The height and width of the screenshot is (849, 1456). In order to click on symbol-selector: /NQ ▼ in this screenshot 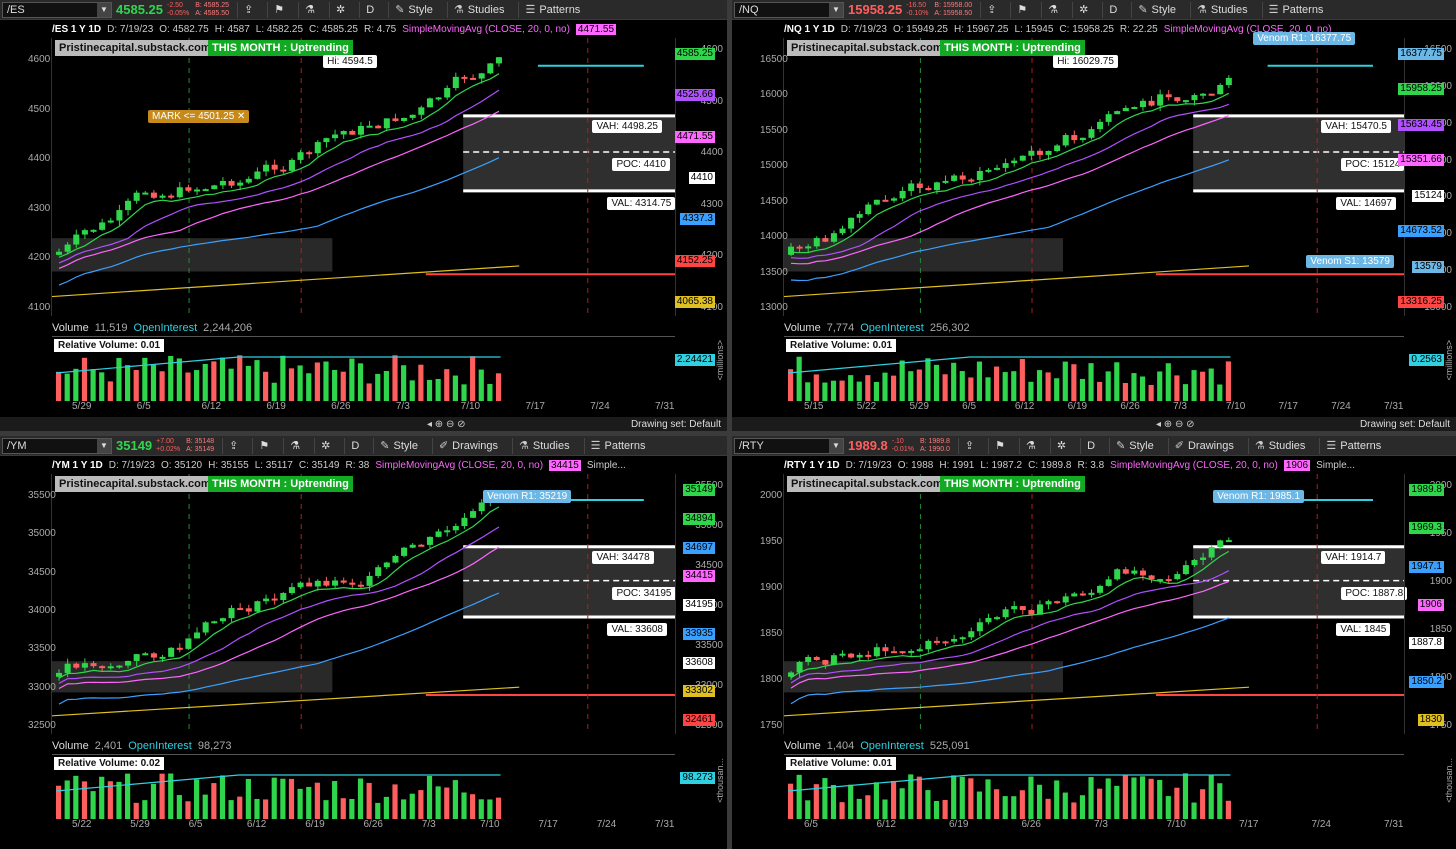, I will do `click(789, 9)`.